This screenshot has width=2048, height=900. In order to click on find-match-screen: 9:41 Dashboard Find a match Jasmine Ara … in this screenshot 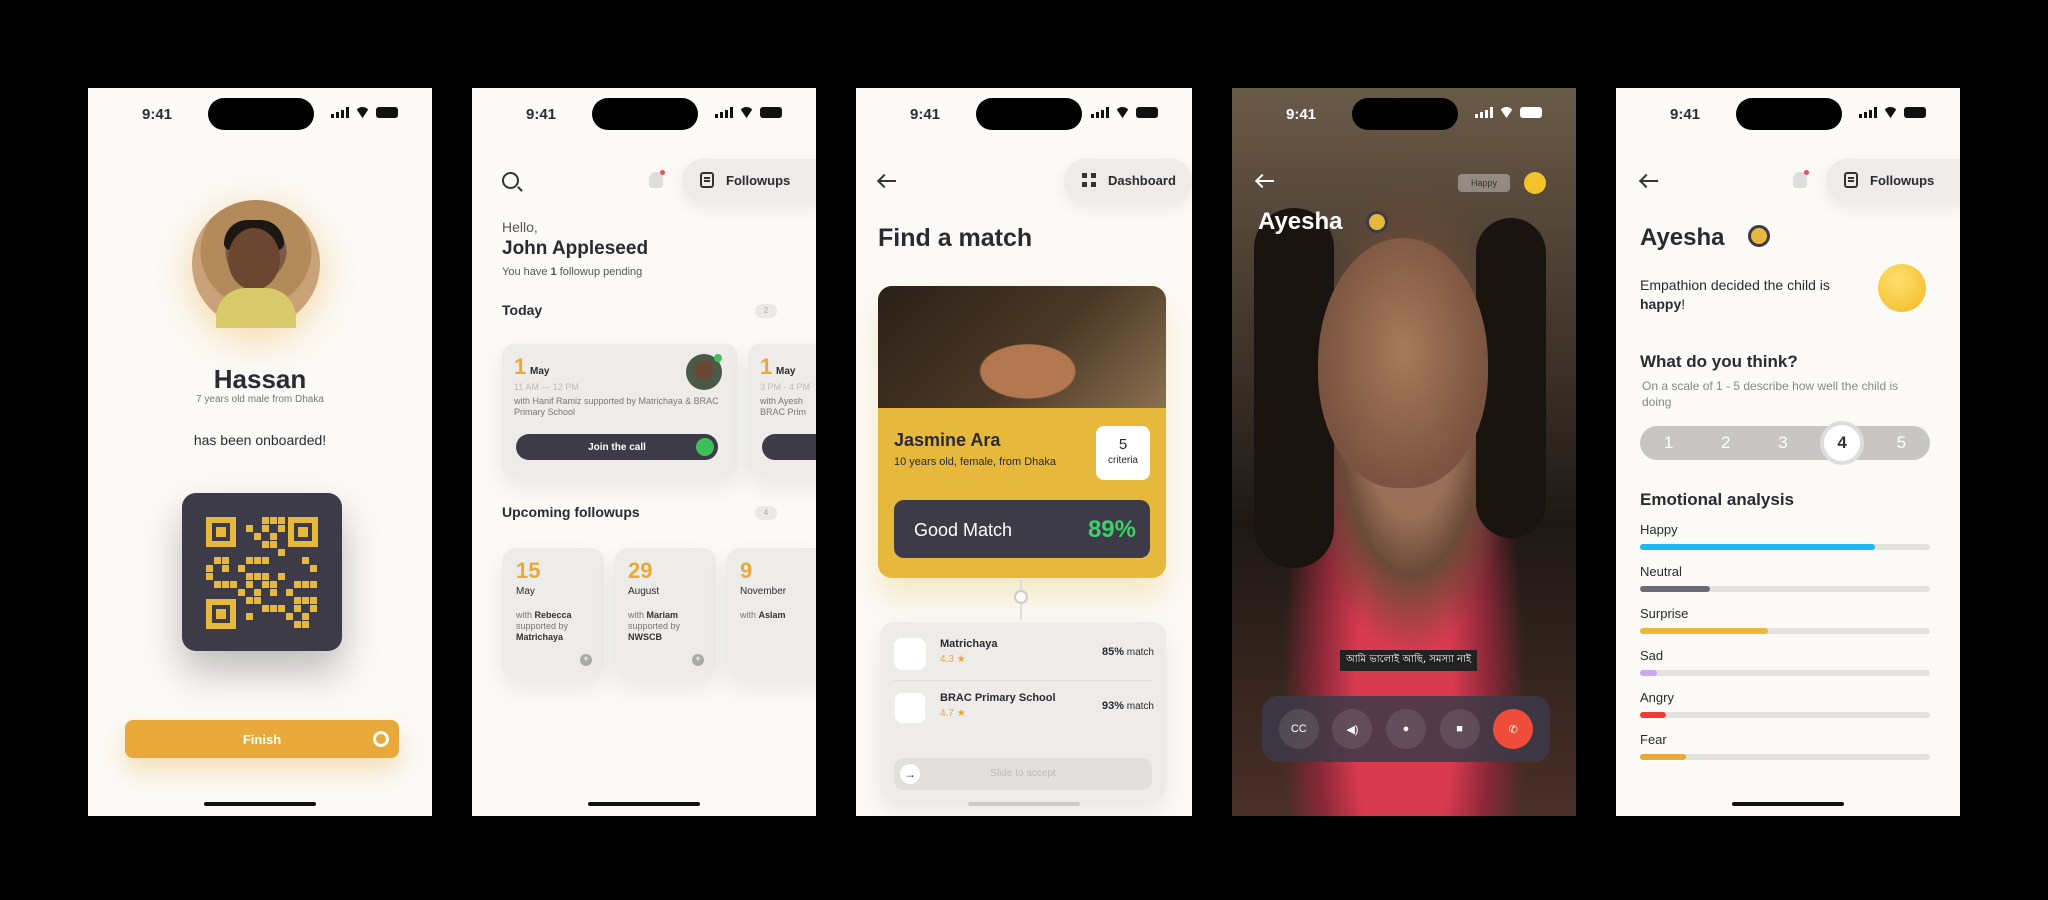, I will do `click(1024, 452)`.